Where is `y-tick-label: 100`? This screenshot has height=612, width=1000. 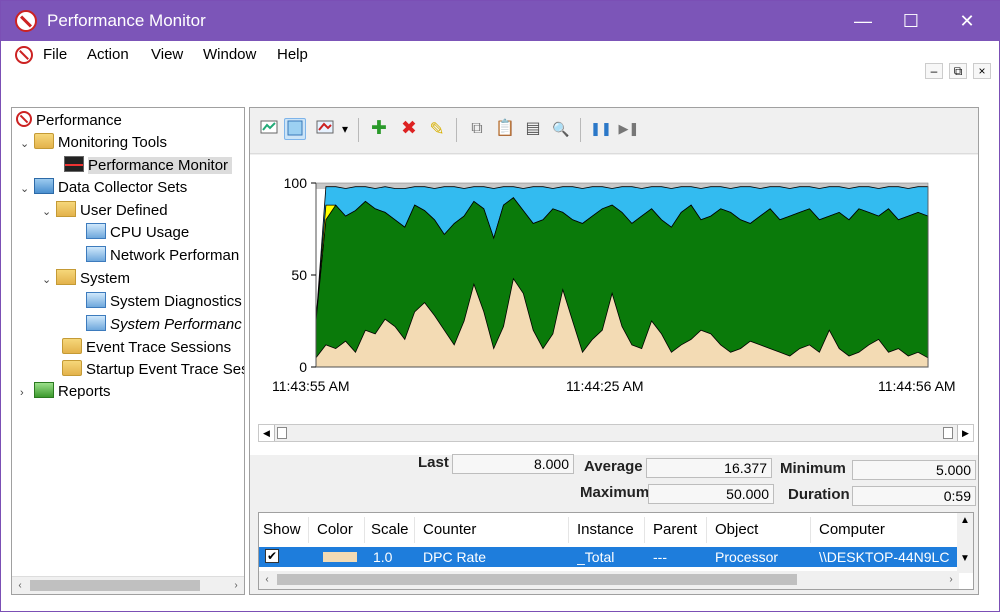
y-tick-label: 100 is located at coordinates (296, 183).